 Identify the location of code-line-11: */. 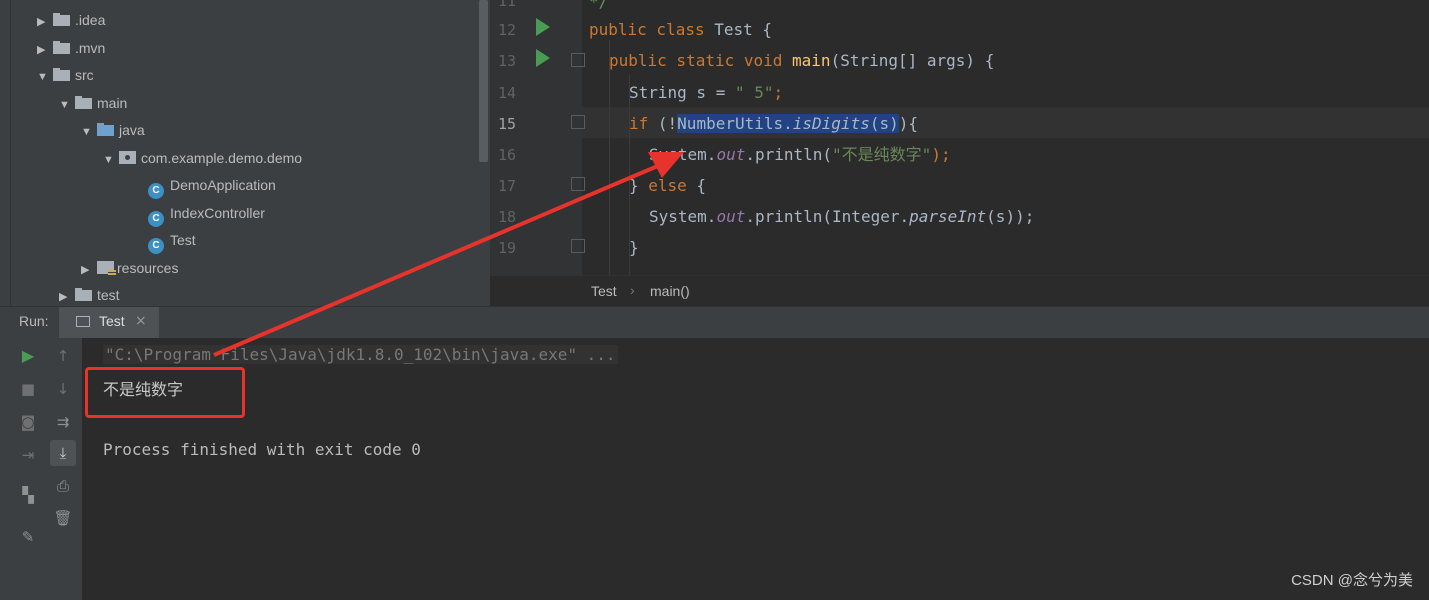
(599, 5).